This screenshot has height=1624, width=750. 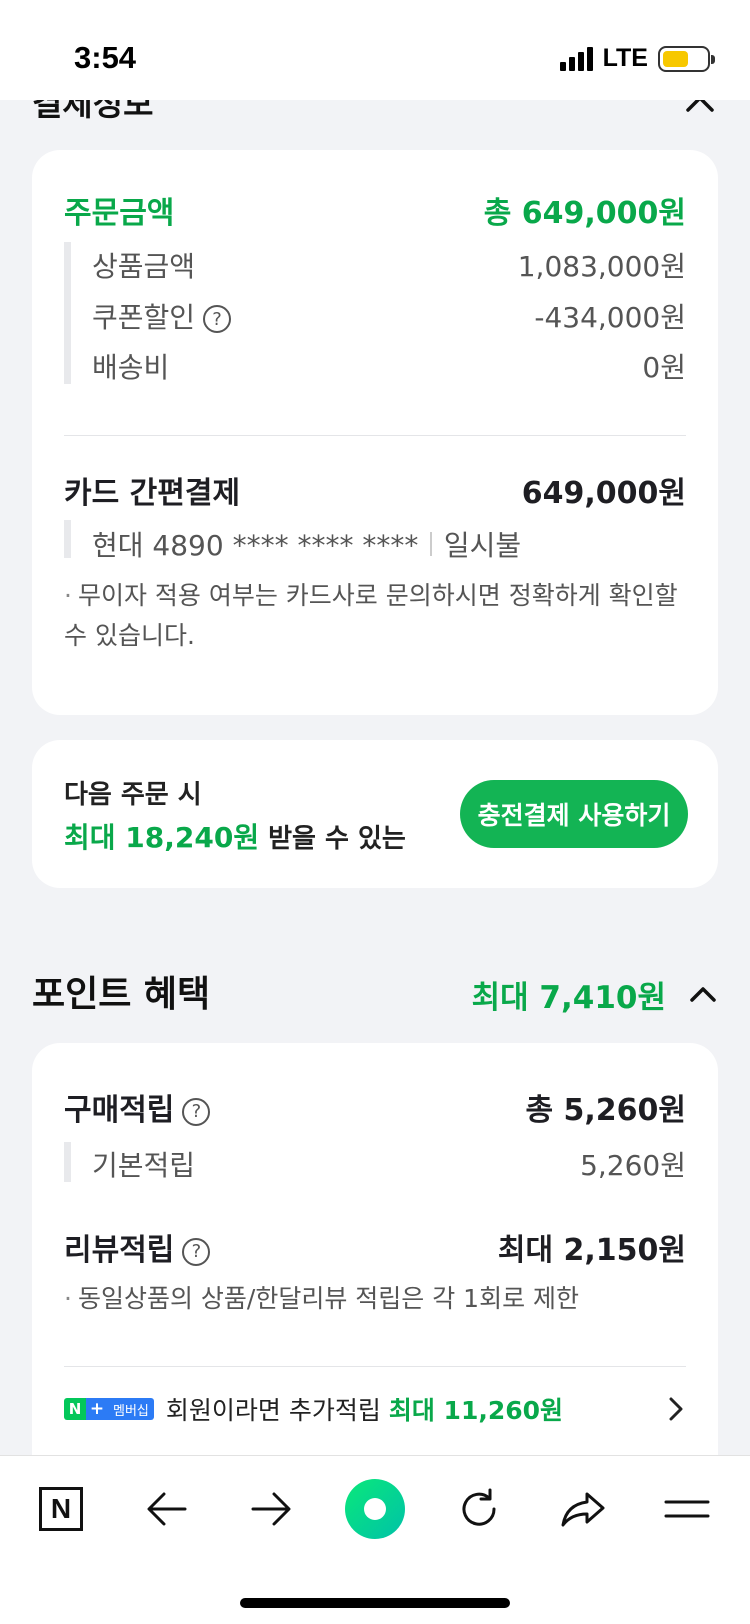 I want to click on card-info-row: 현대 4890 **** **** **** 일시불, so click(x=389, y=544).